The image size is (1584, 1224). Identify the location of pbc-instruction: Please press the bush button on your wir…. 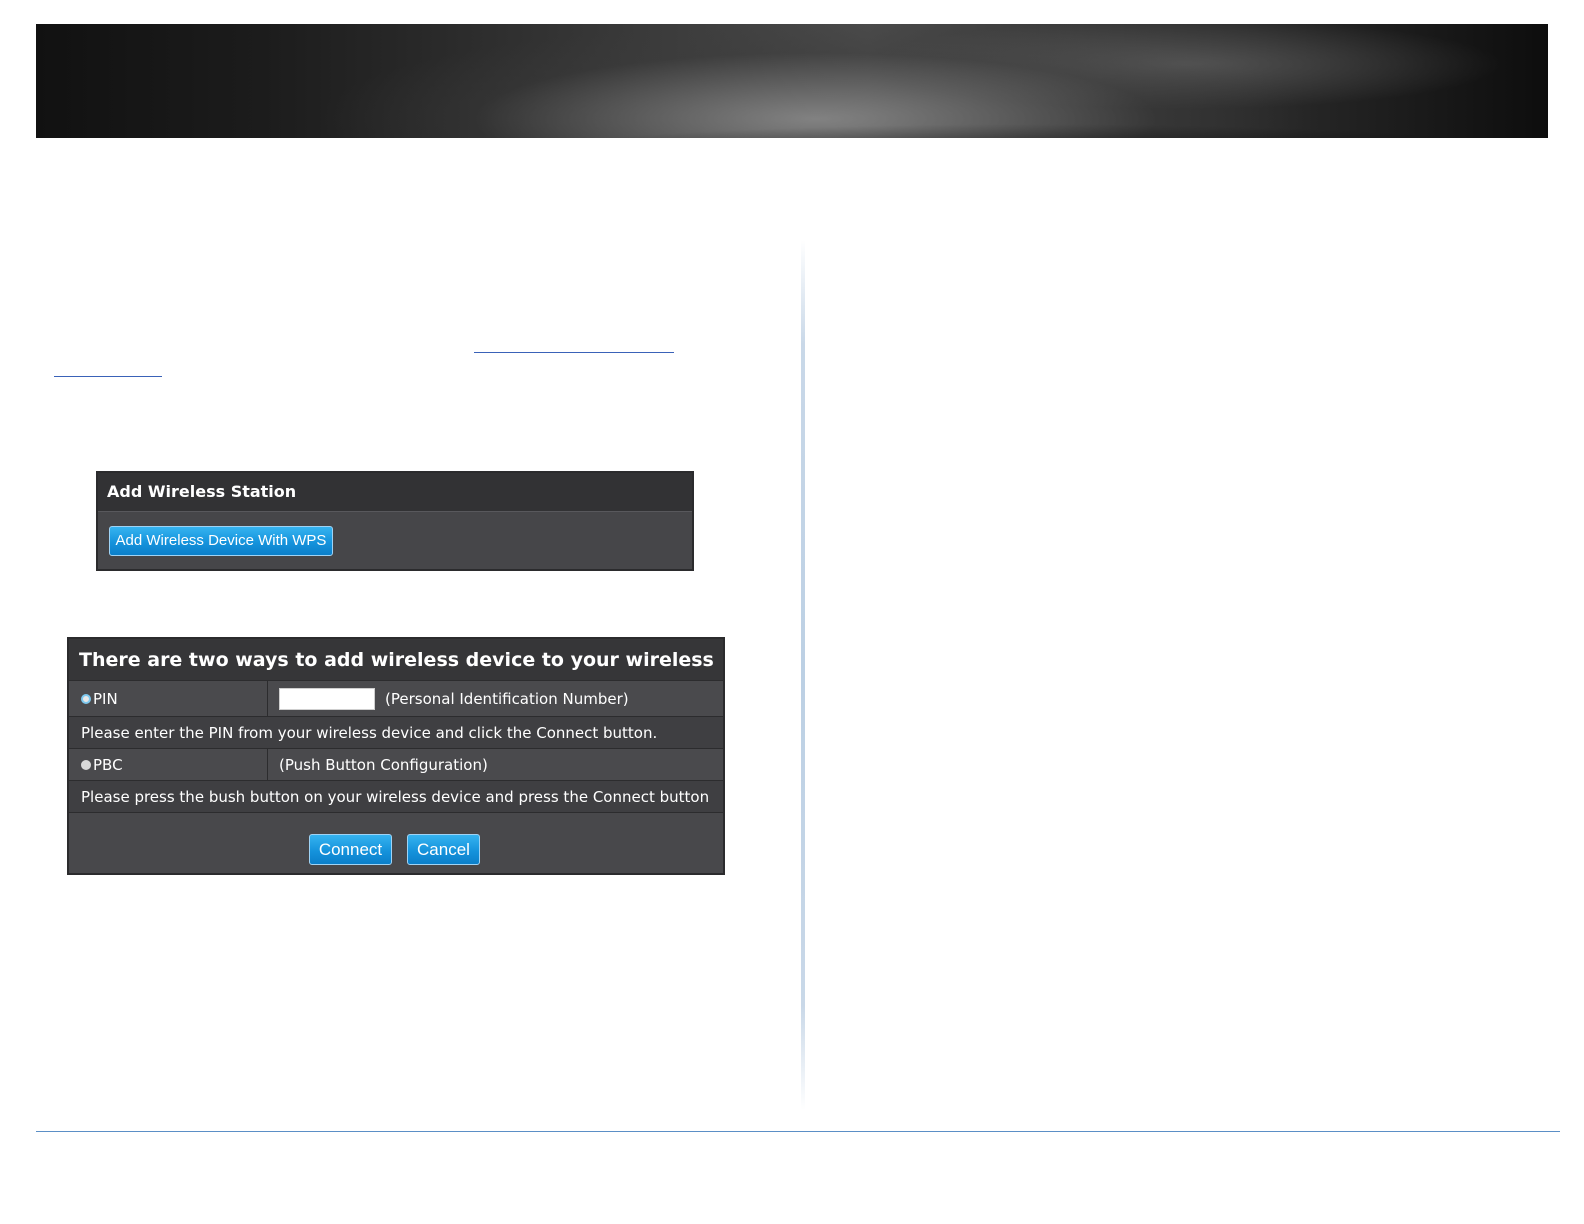
(396, 797).